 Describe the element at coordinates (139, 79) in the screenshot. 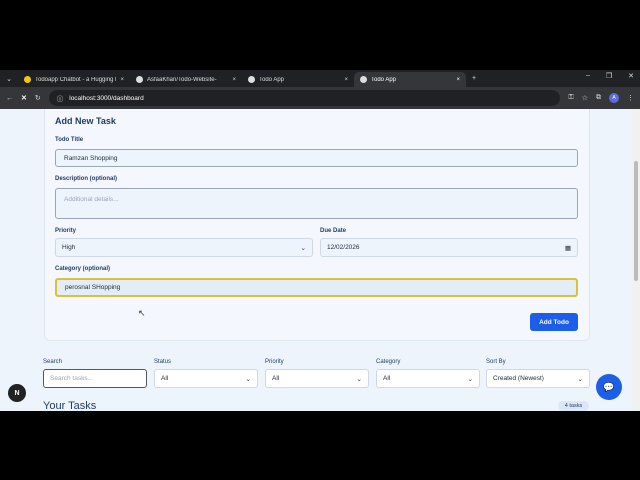

I see `github-icon` at that location.